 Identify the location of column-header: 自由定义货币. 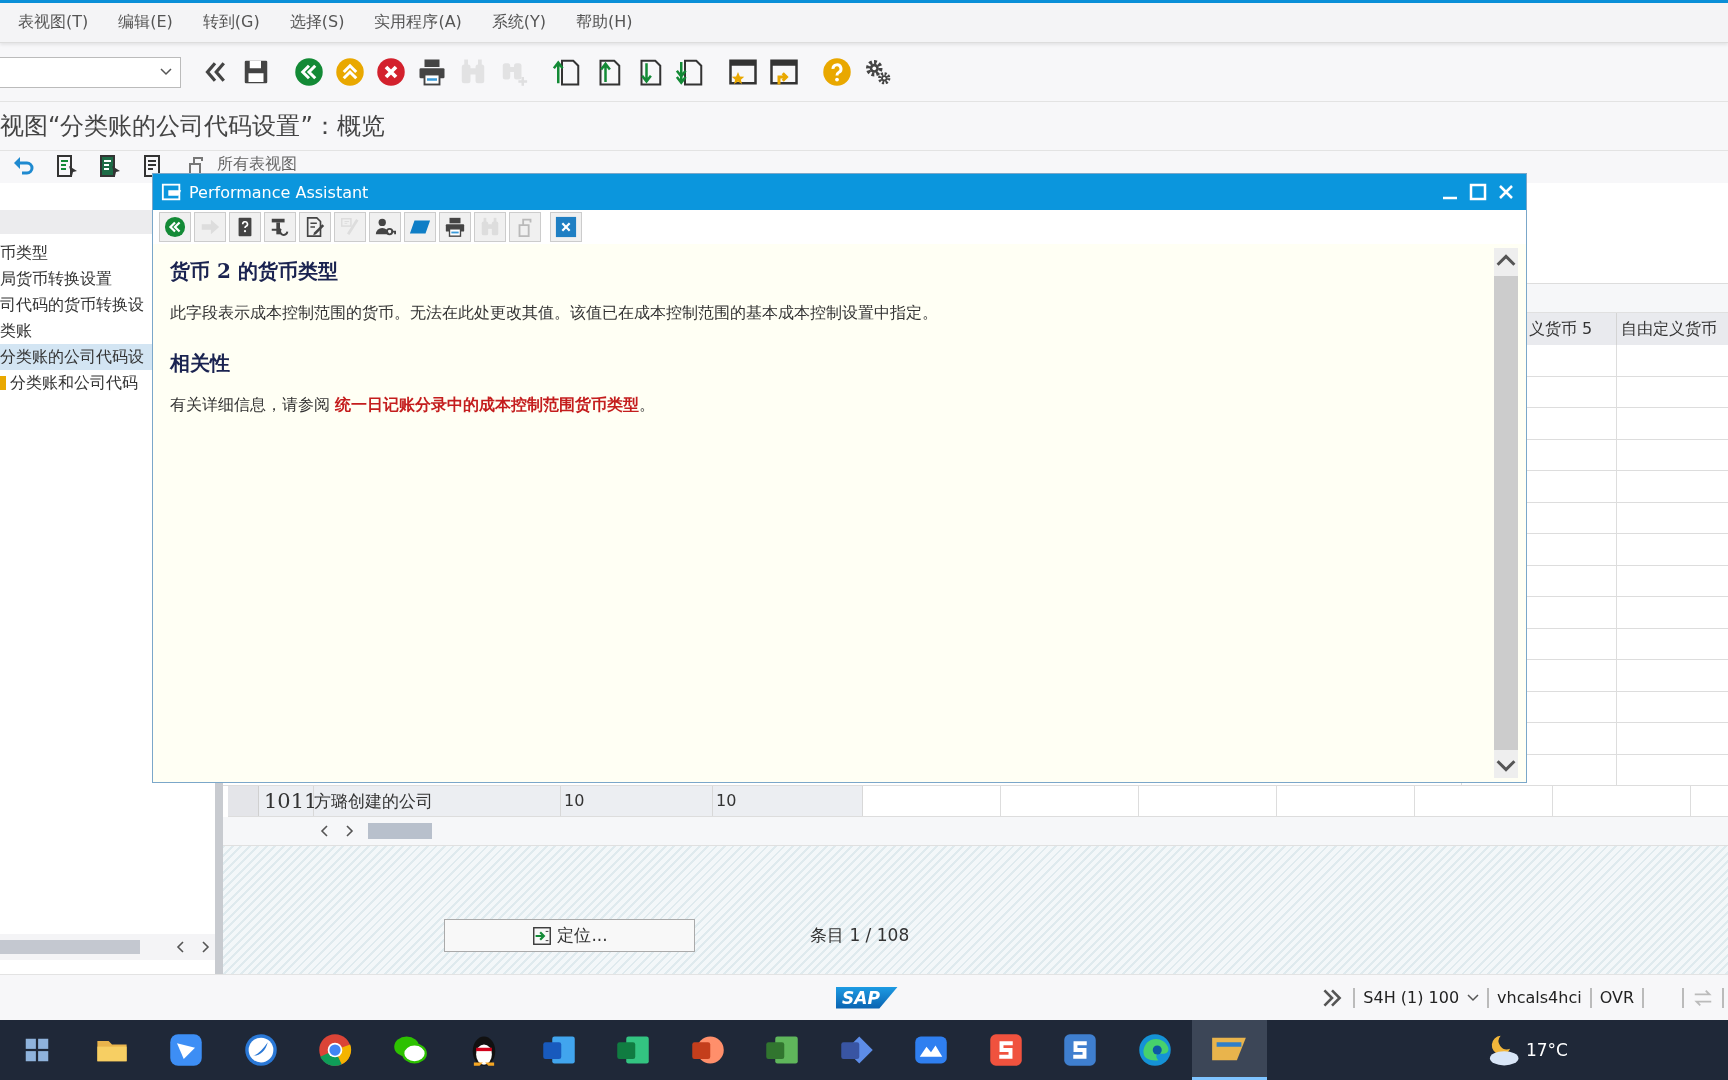
(1672, 329).